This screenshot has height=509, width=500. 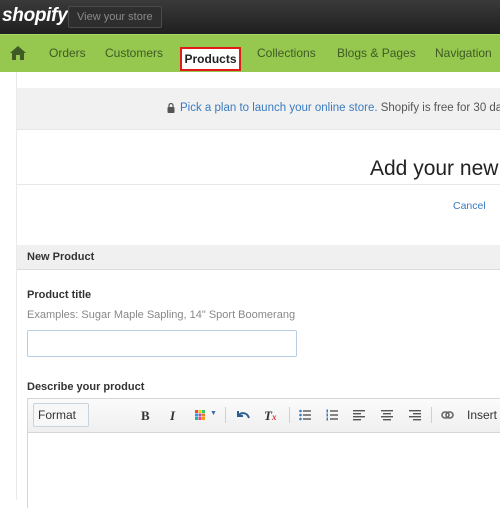 What do you see at coordinates (463, 53) in the screenshot?
I see `nav-navigation: Navigation` at bounding box center [463, 53].